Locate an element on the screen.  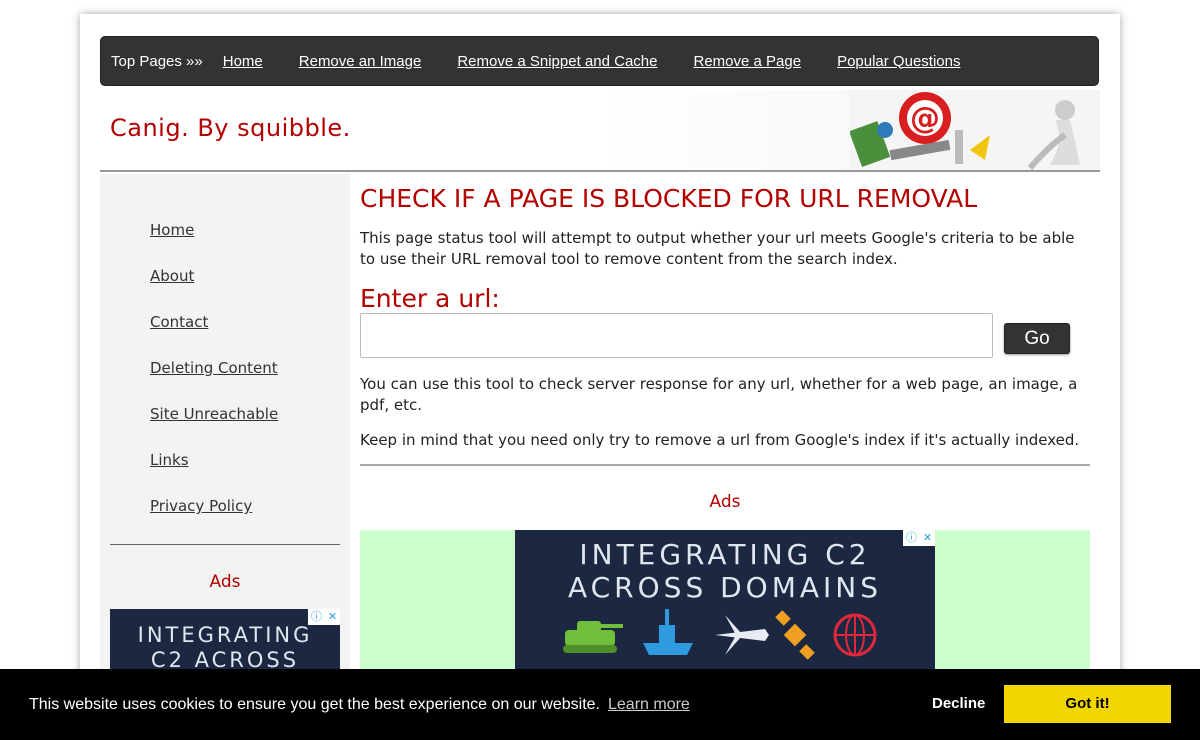
ad-domain-icons is located at coordinates (720, 634).